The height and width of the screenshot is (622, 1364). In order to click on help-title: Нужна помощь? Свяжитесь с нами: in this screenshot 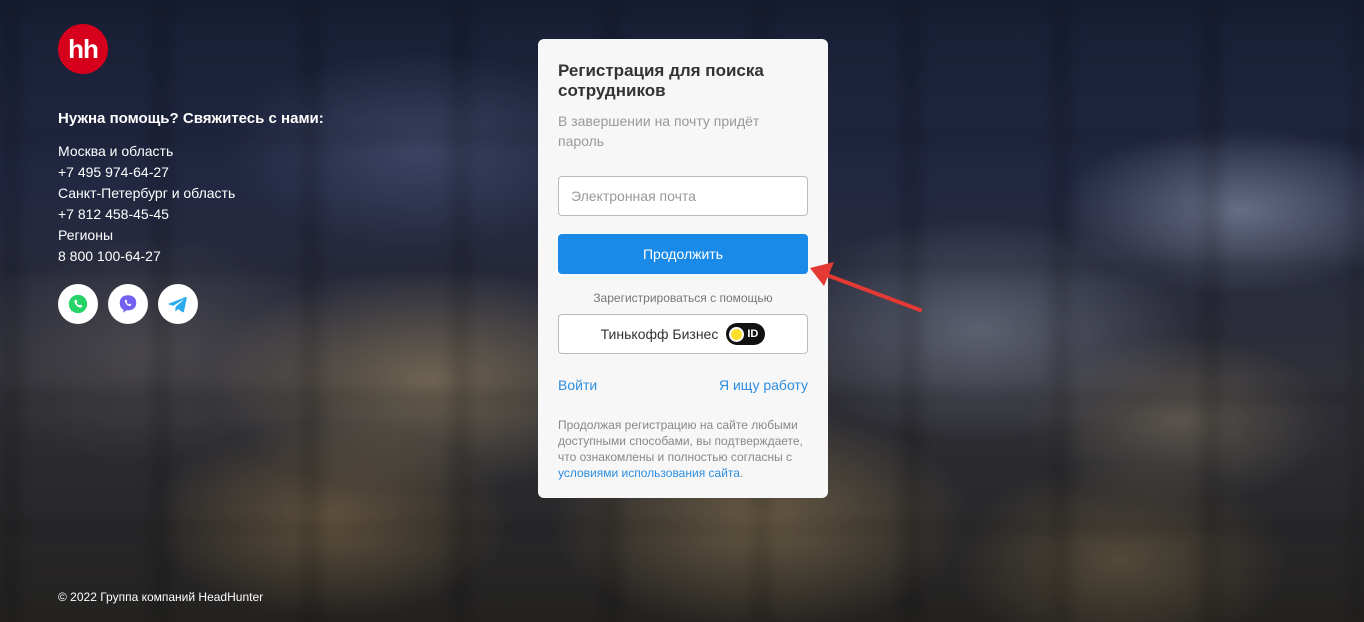, I will do `click(191, 118)`.